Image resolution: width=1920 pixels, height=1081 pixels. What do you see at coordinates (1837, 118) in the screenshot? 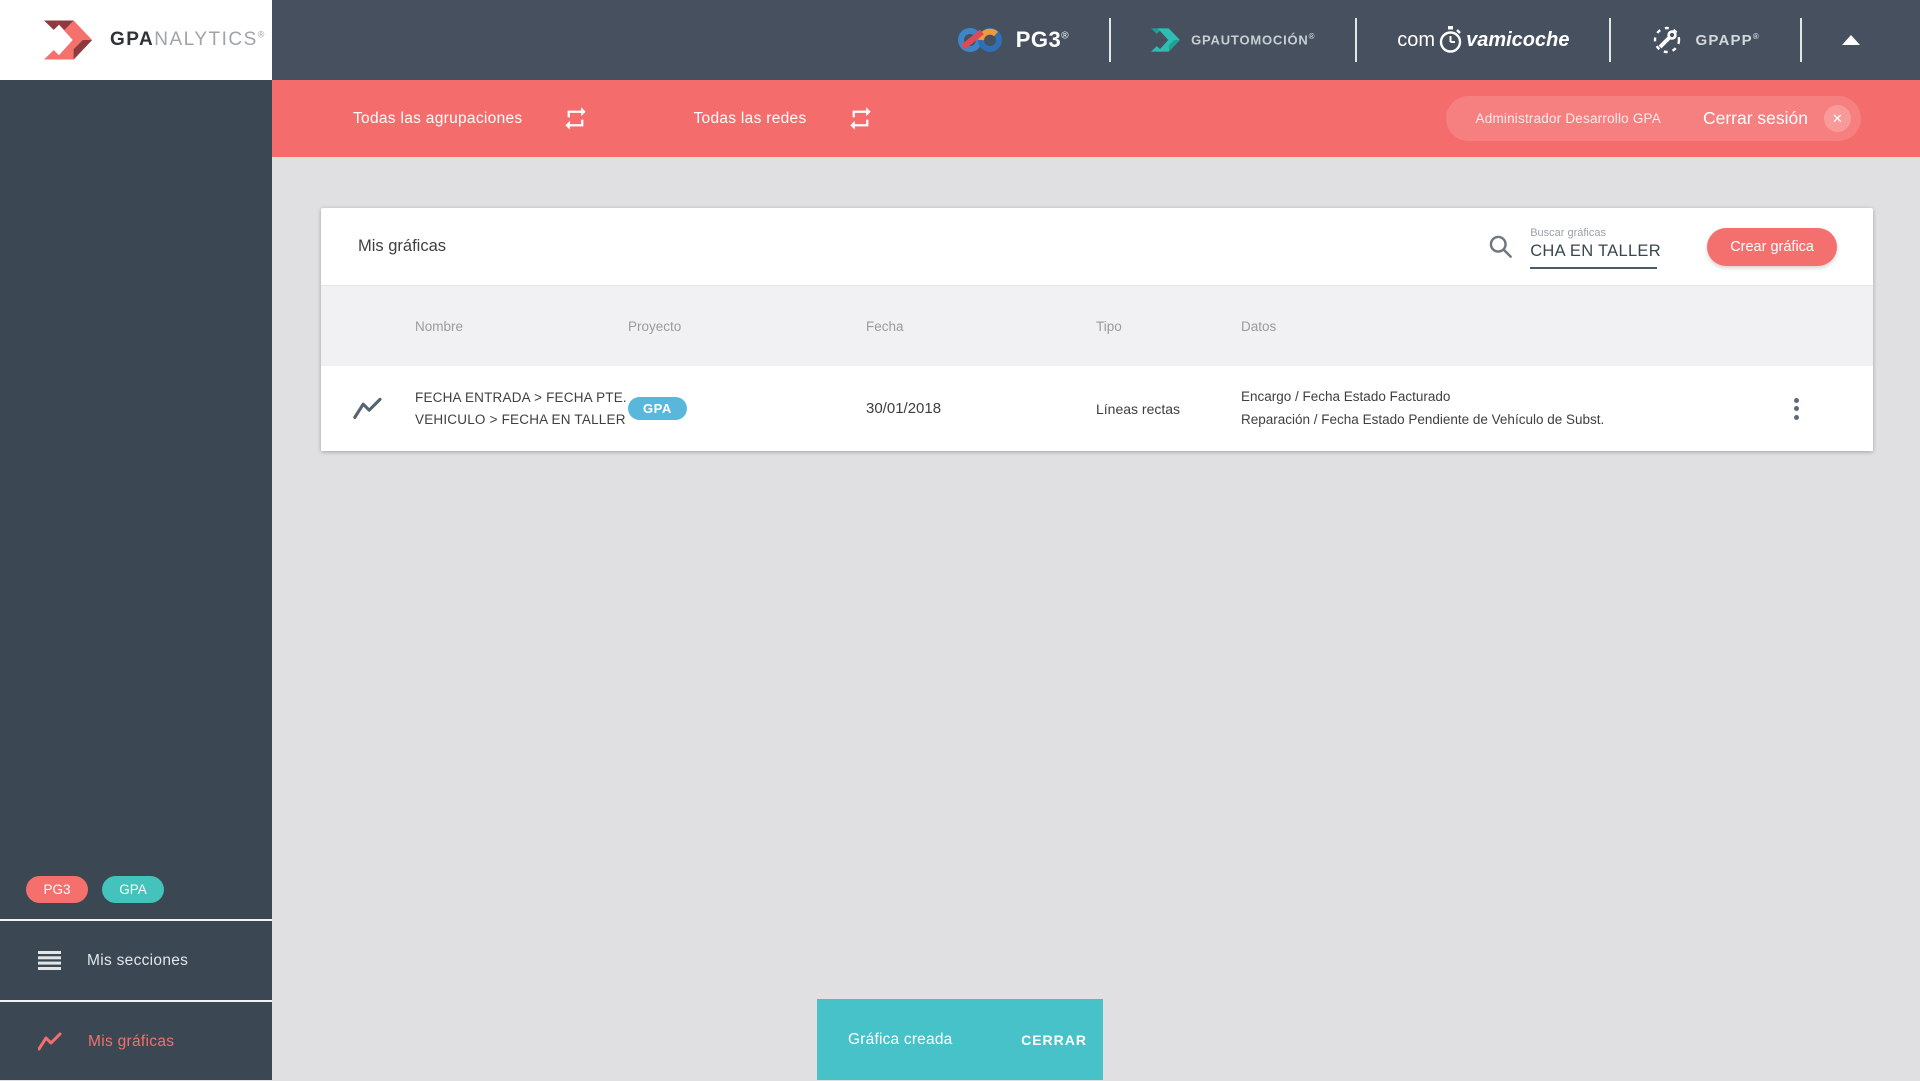
I see `logout-close-icon: ✕` at bounding box center [1837, 118].